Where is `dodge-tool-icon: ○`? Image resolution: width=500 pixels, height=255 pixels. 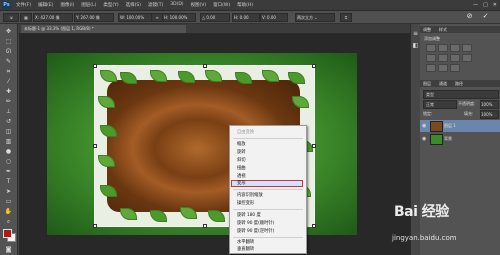 dodge-tool-icon: ○ is located at coordinates (8, 162).